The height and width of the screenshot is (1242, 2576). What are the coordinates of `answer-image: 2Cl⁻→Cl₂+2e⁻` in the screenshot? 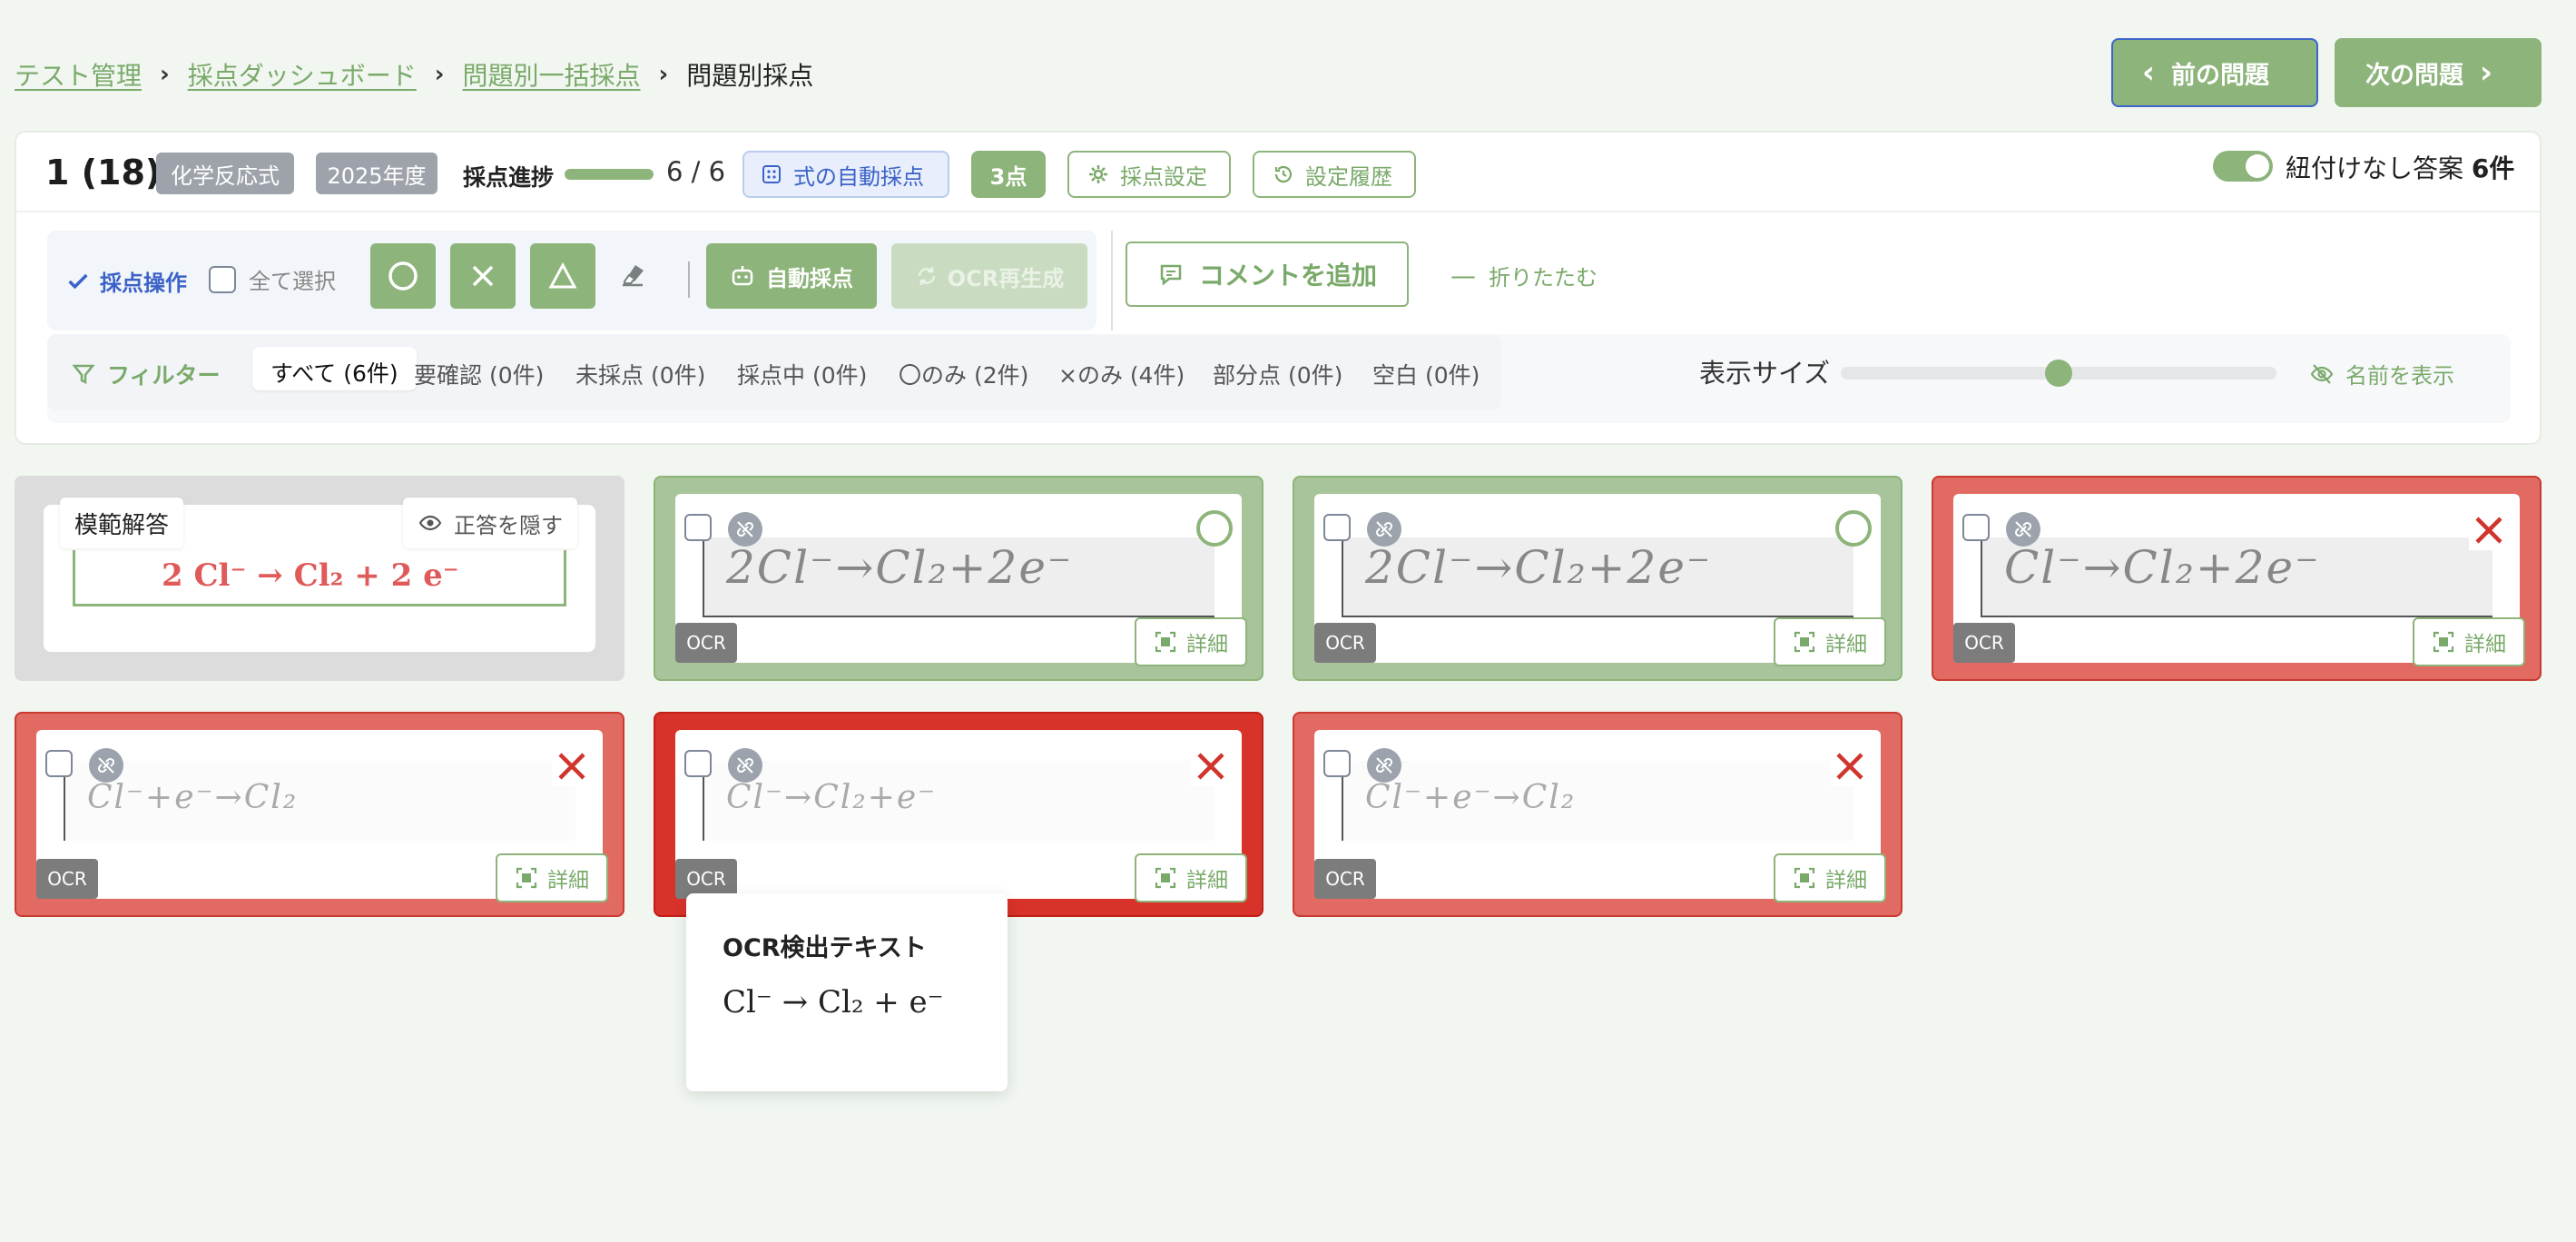 It's located at (958, 577).